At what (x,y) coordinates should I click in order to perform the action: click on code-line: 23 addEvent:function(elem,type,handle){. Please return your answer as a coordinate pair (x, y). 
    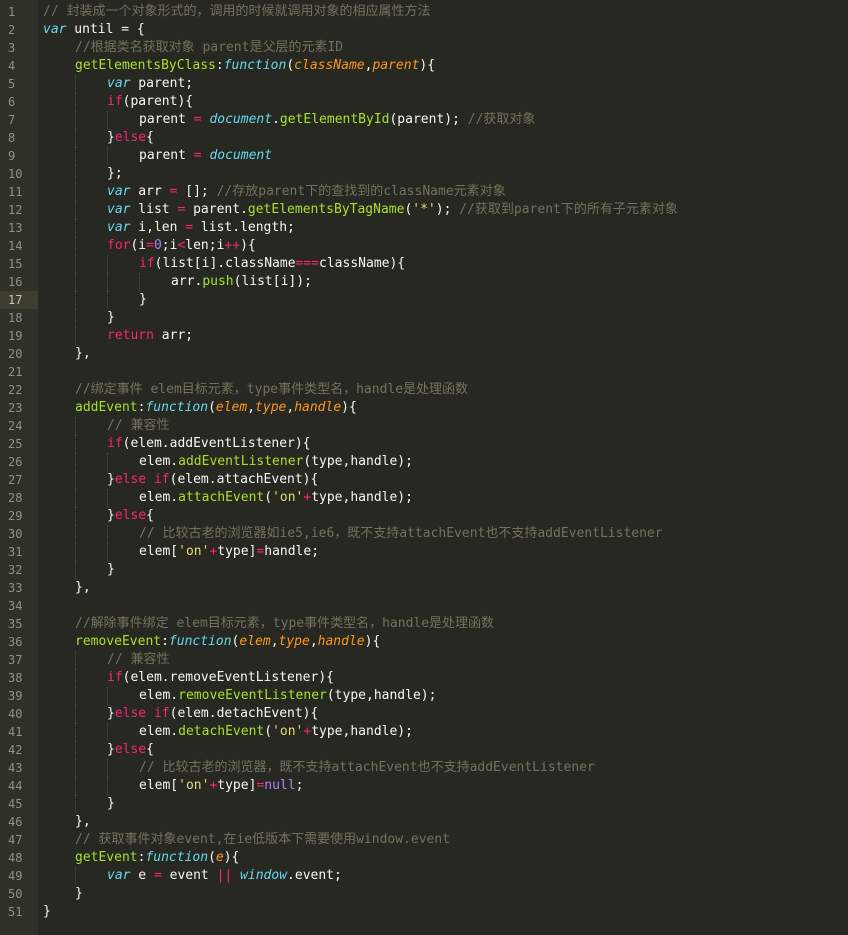
    Looking at the image, I should click on (424, 408).